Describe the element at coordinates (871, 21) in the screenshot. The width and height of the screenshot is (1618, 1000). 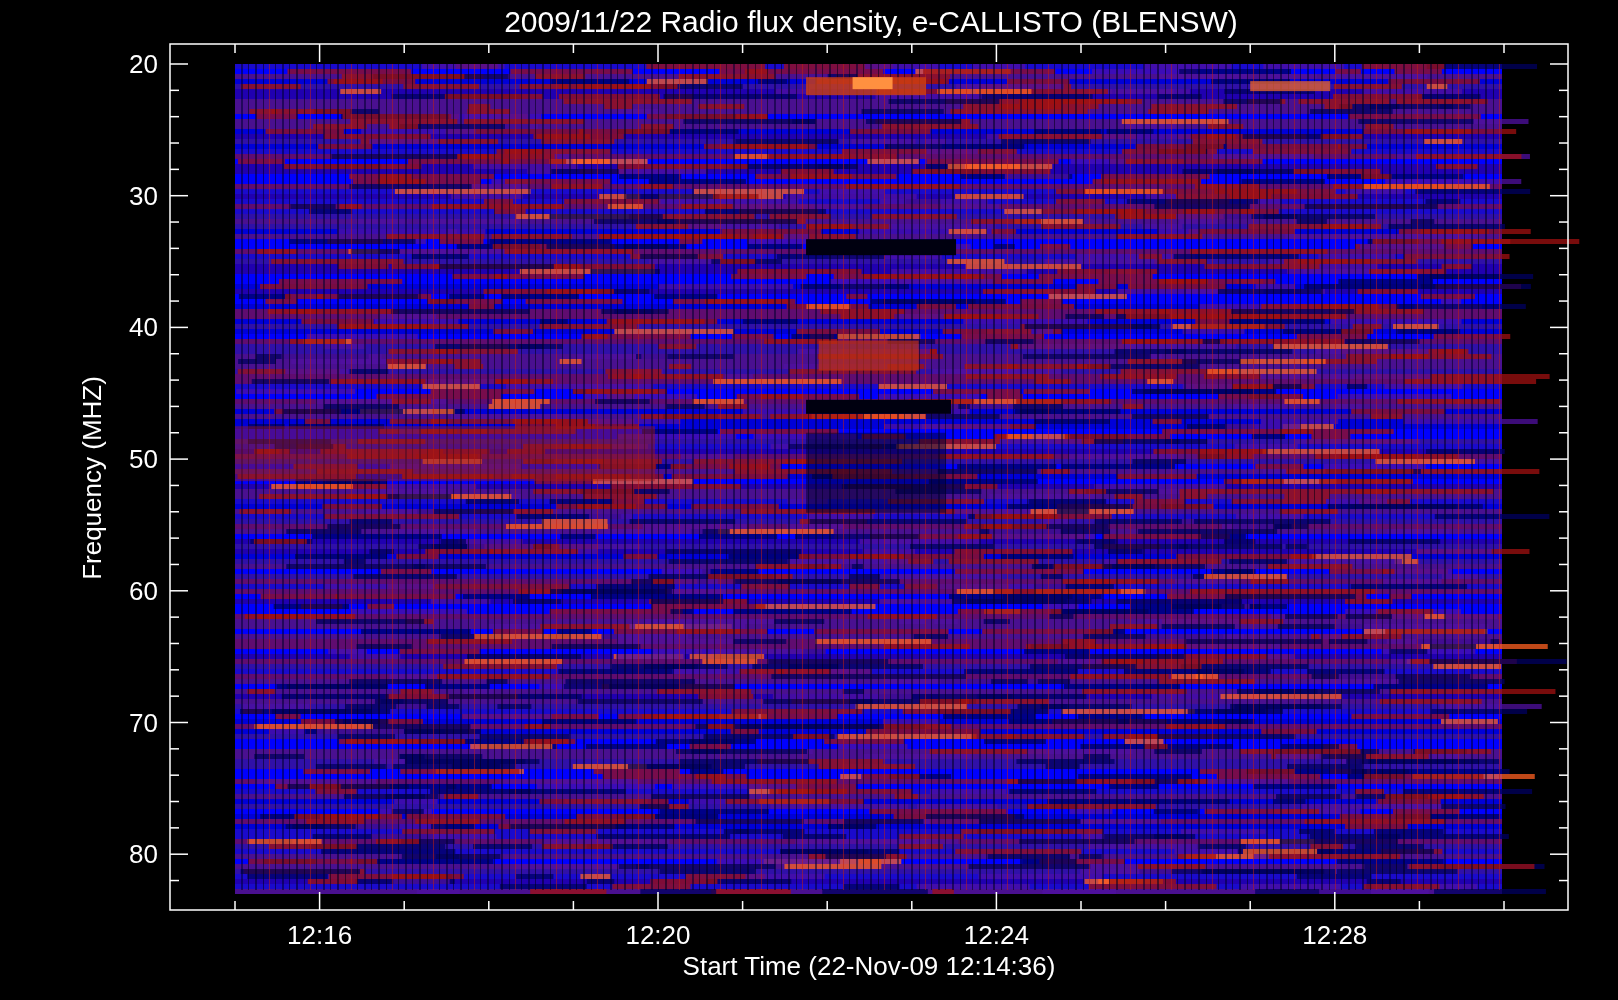
I see `chart-title: 2009/11/22 Radio flux density, e-CALLISTO (BLENSW)` at that location.